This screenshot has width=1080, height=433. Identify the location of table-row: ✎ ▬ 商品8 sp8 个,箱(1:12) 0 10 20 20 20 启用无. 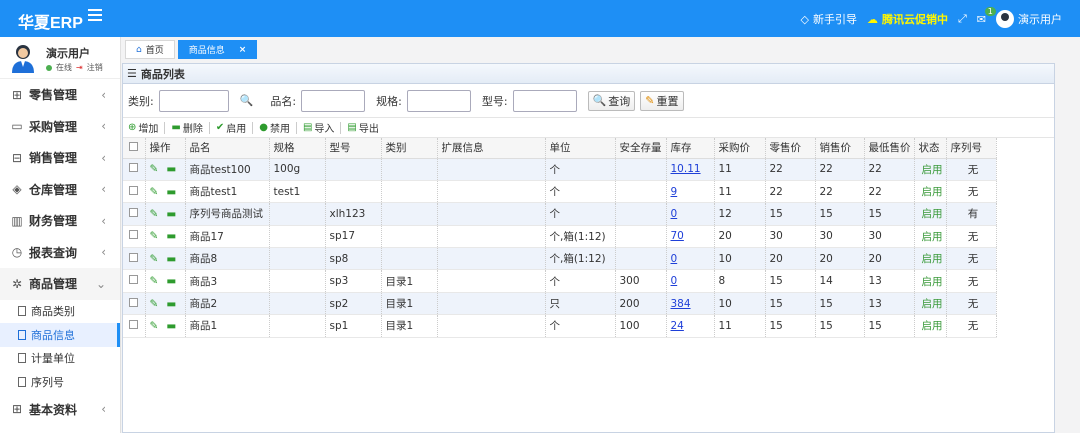
(560, 259).